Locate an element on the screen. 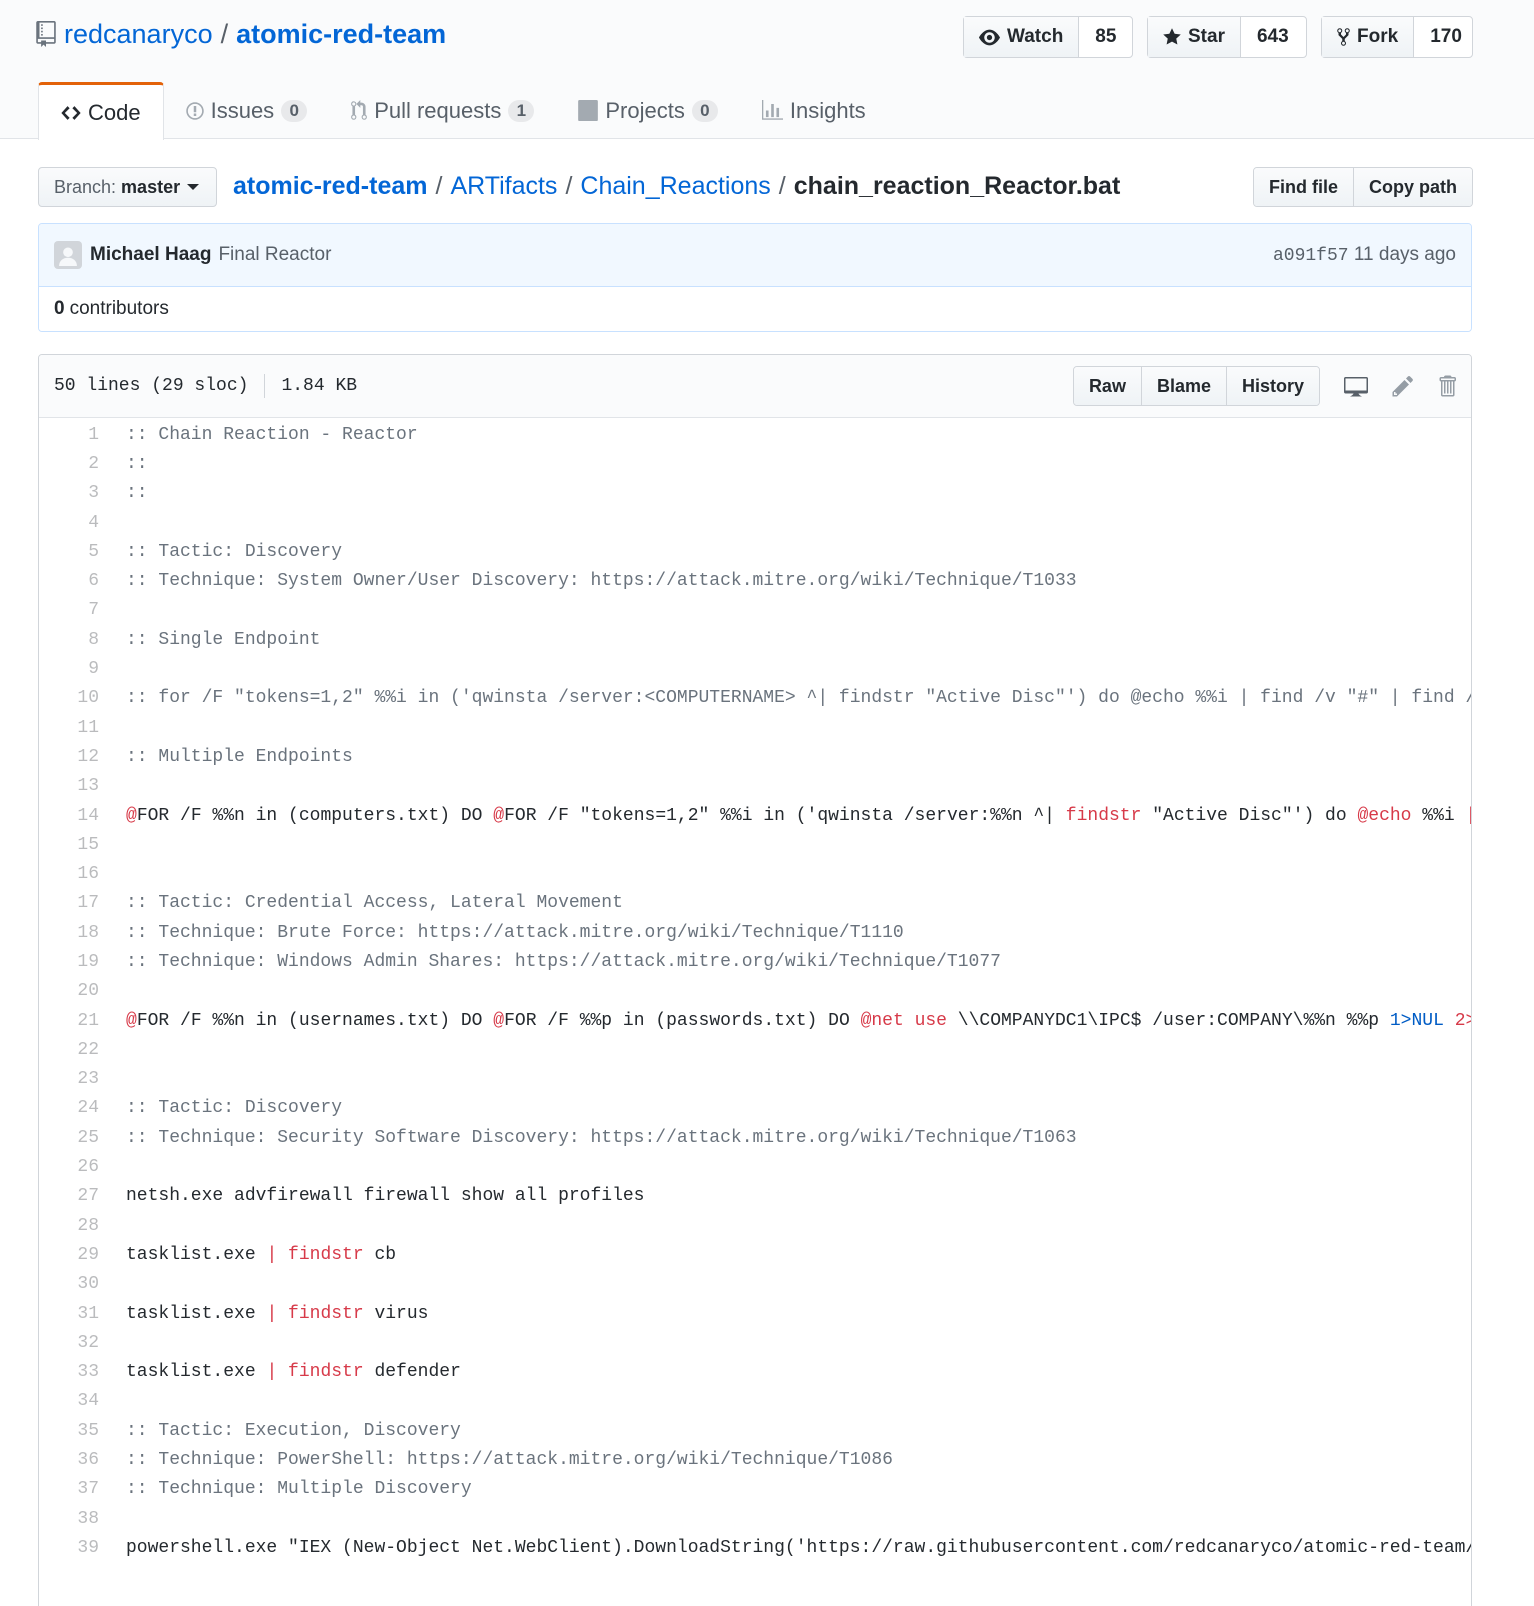 The image size is (1534, 1606). line-number: 13 is located at coordinates (69, 786).